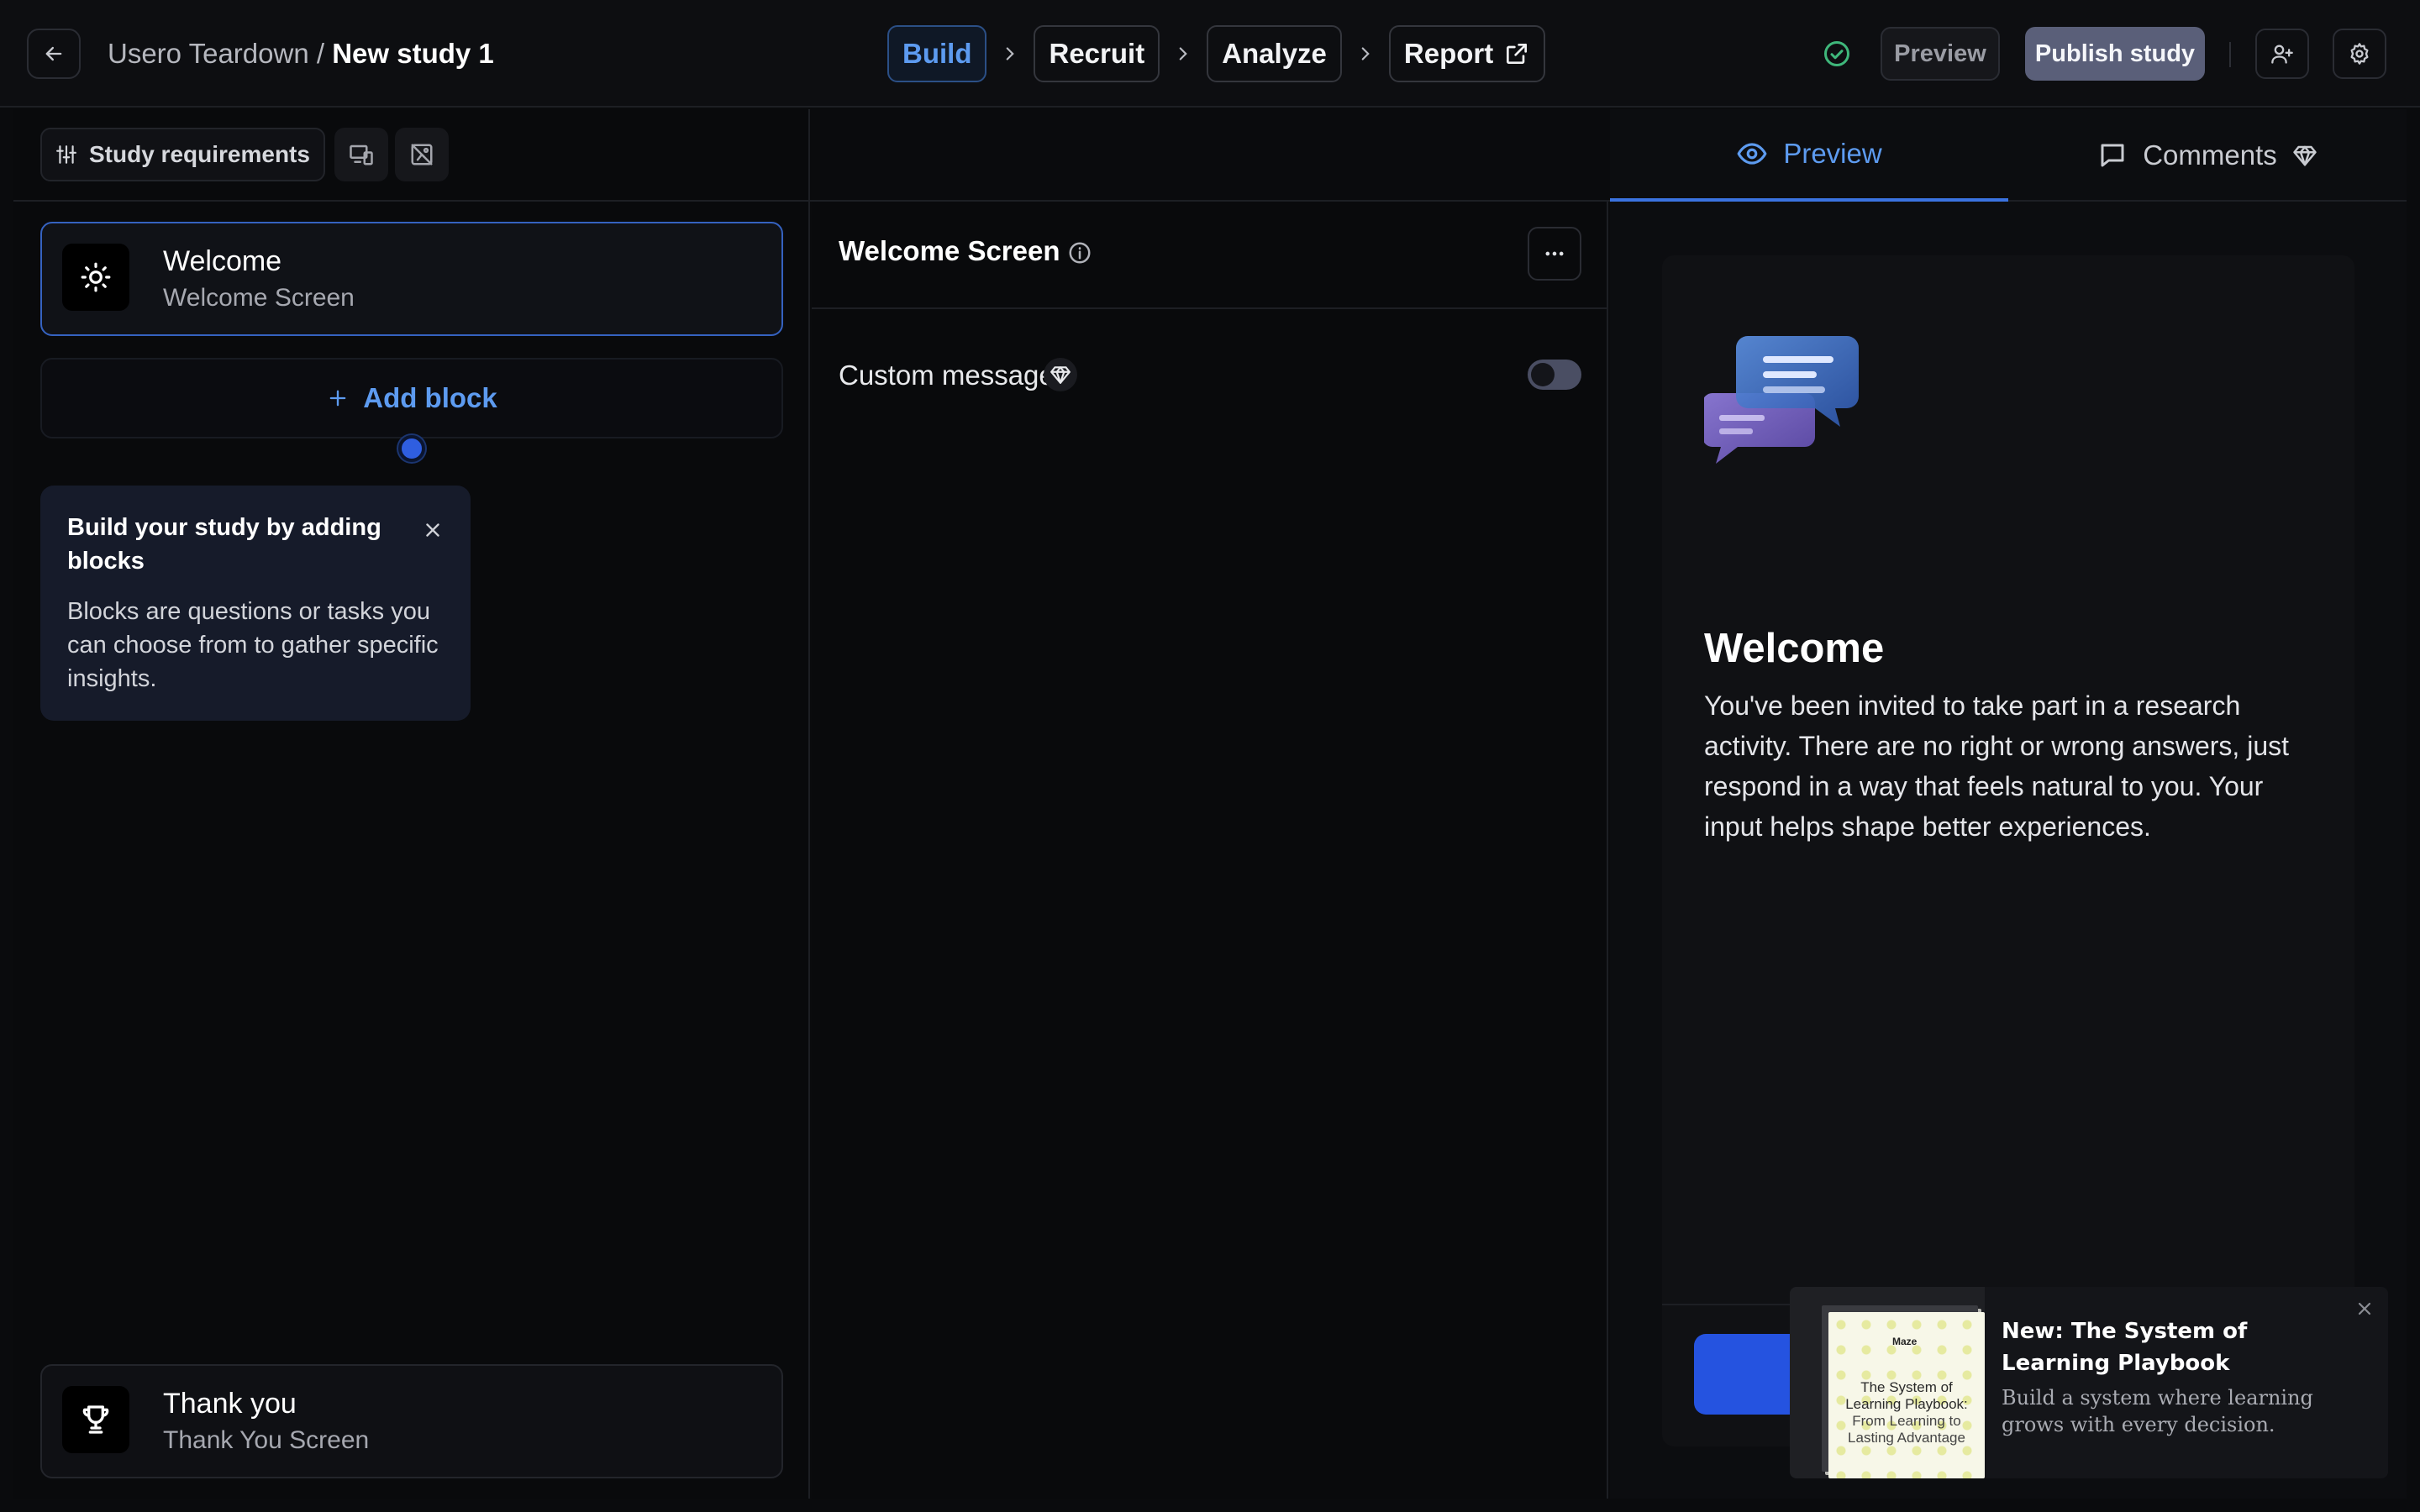 This screenshot has width=2420, height=1512. What do you see at coordinates (412, 1421) in the screenshot?
I see `block-thank-you: Thank you Thank You Screen` at bounding box center [412, 1421].